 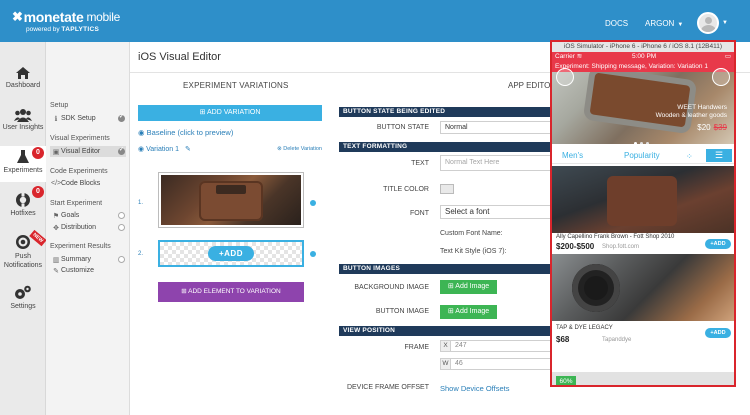 I want to click on nav-push-notifications: Push Notifications NEW, so click(x=23, y=249).